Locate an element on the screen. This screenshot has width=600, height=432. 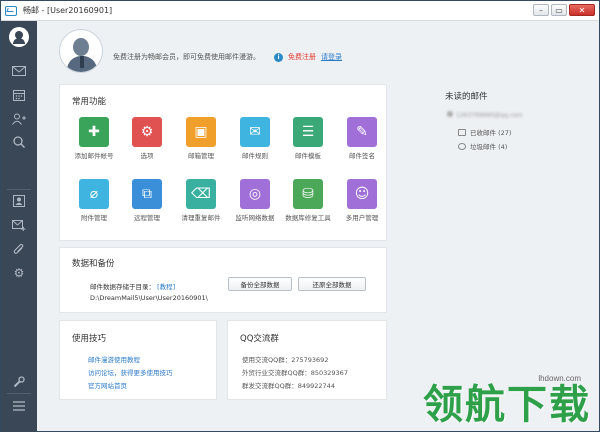
header: 免费注册为畅邮会员，即可免费使用邮件漫游。 i 免费注册 请登录 is located at coordinates (318, 53).